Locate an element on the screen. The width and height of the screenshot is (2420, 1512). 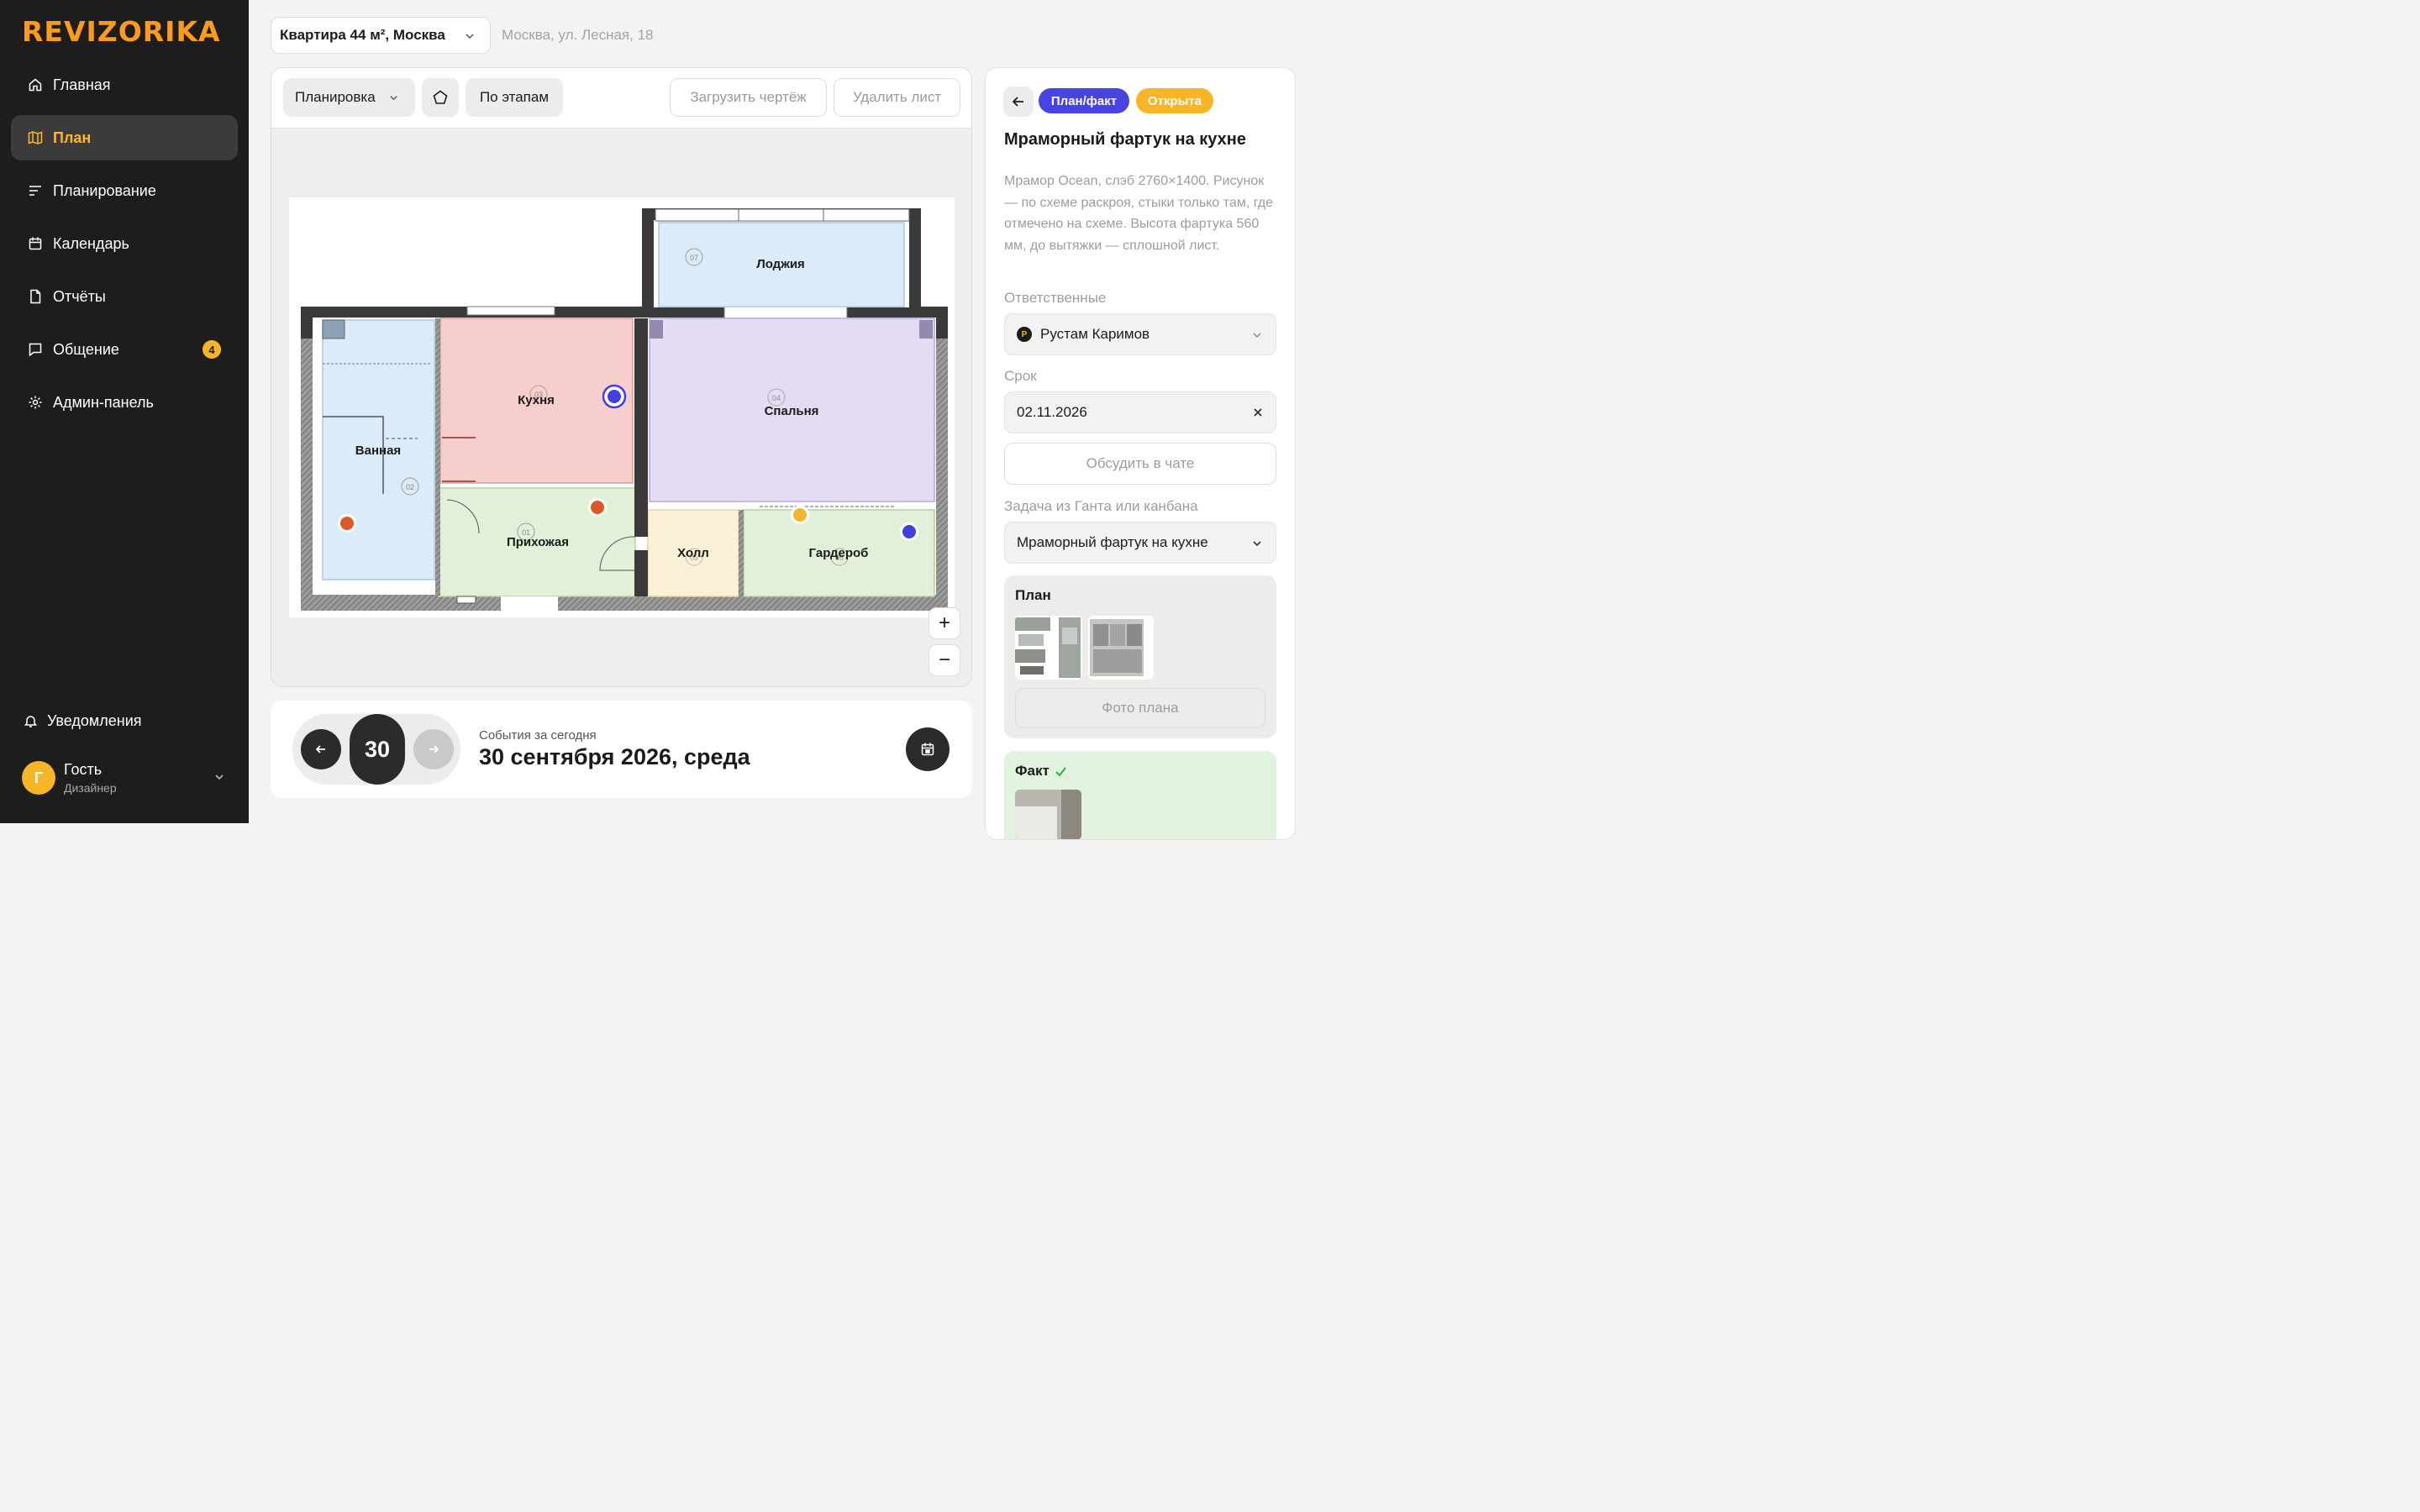
calendar-button is located at coordinates (928, 749).